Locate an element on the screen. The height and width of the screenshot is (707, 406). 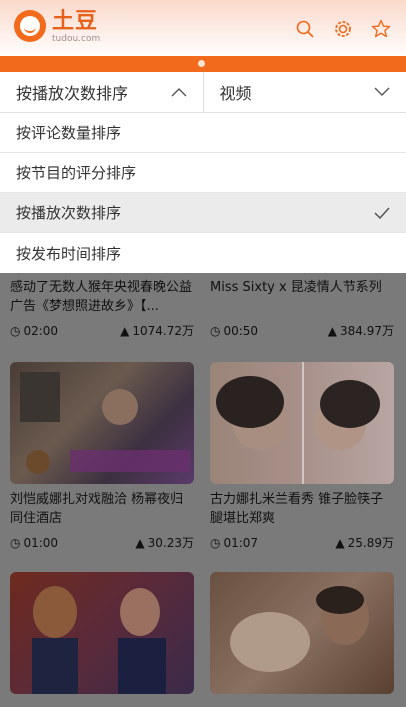
chevron-down-icon is located at coordinates (382, 91).